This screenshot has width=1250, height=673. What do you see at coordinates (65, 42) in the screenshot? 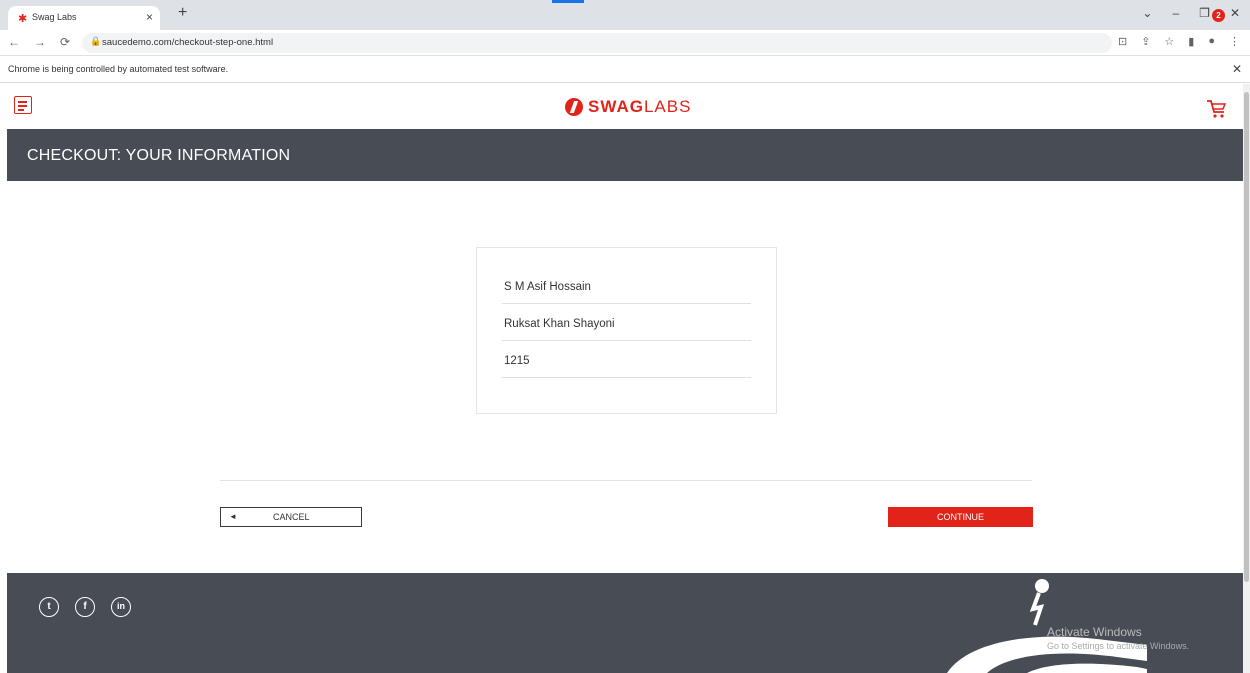
I see `reload-icon: ⟳` at bounding box center [65, 42].